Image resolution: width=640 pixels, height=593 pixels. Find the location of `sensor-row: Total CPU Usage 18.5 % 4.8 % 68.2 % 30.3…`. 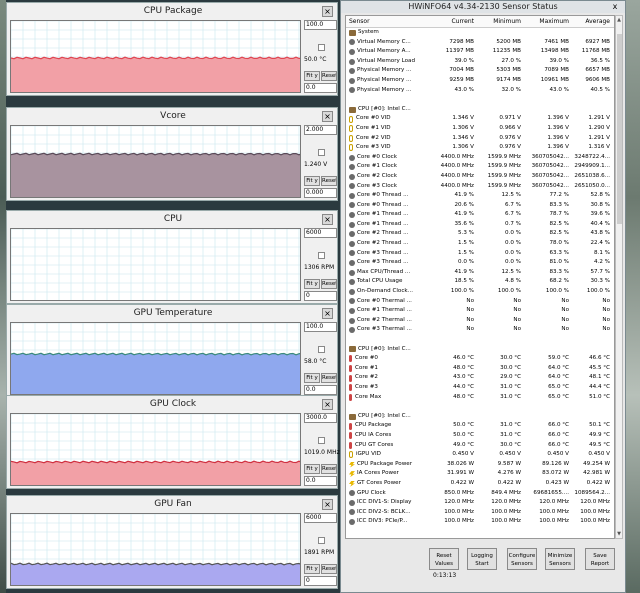

sensor-row: Total CPU Usage 18.5 % 4.8 % 68.2 % 30.3… is located at coordinates (480, 282).